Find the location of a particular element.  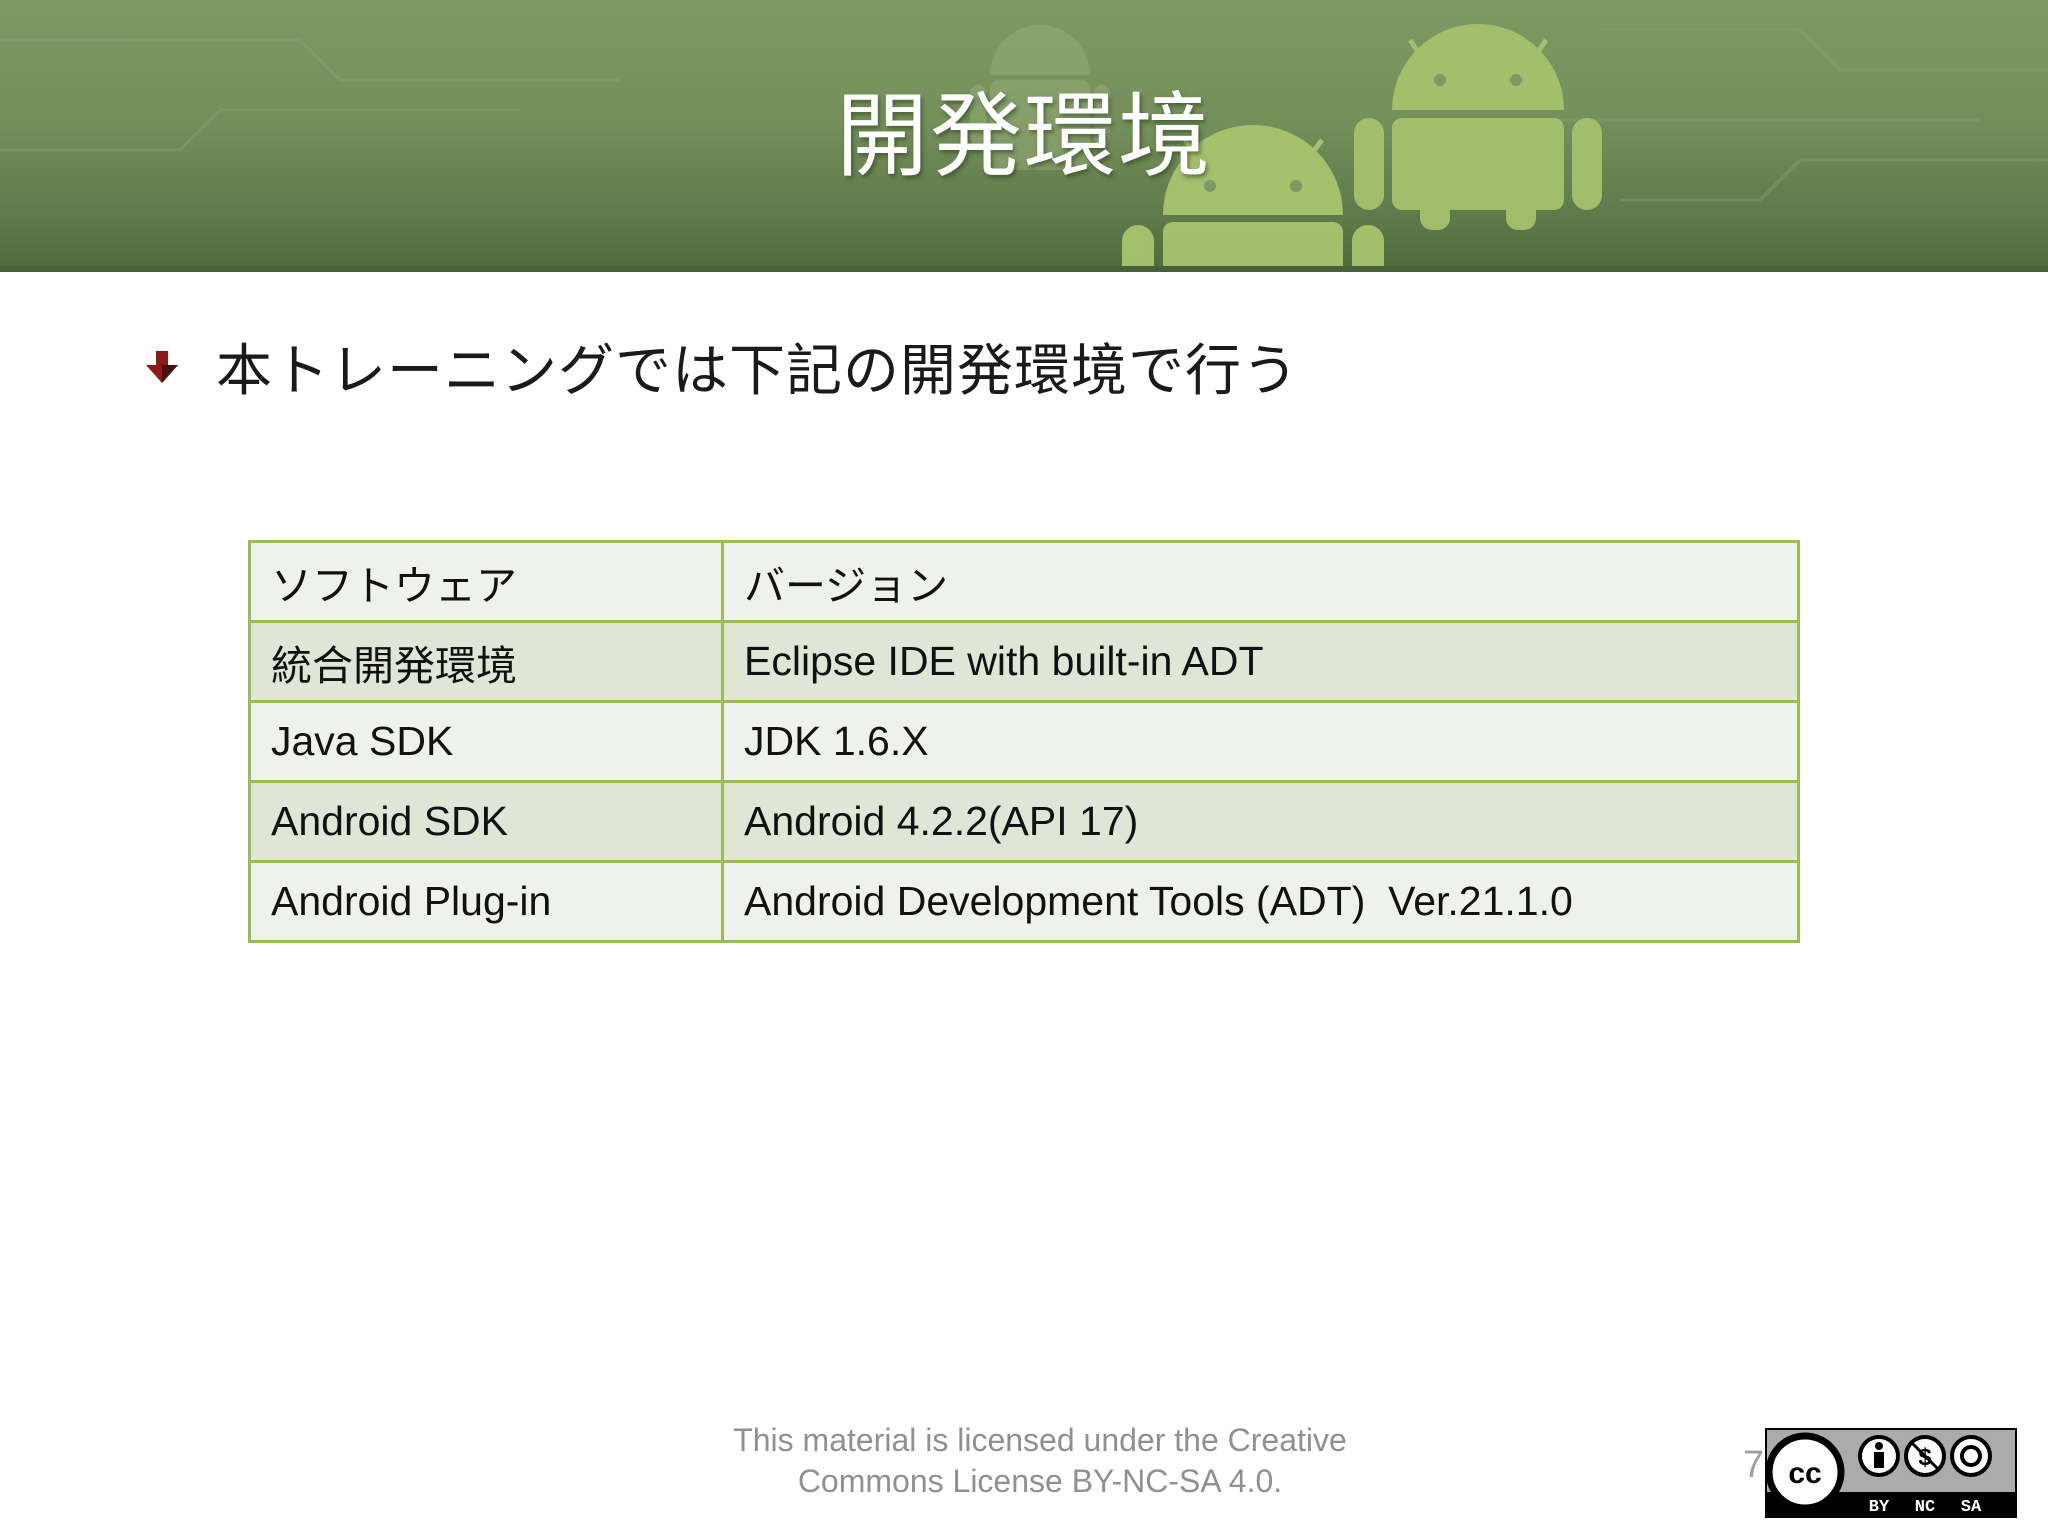

table-header-row: ソフトウェア バージョン is located at coordinates (1024, 581).